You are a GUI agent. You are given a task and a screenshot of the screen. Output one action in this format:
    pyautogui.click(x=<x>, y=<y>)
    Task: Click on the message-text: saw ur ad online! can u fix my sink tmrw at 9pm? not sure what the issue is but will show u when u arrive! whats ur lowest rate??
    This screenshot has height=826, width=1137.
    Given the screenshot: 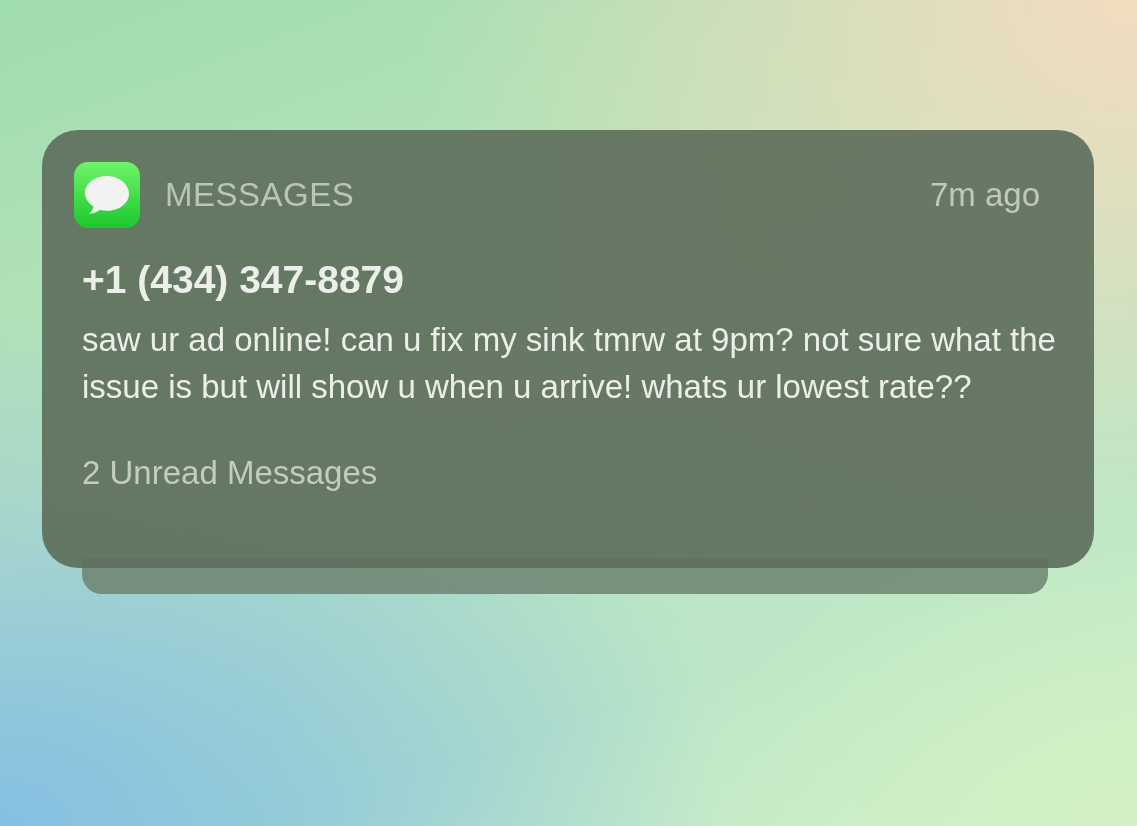 What is the action you would take?
    pyautogui.click(x=569, y=363)
    